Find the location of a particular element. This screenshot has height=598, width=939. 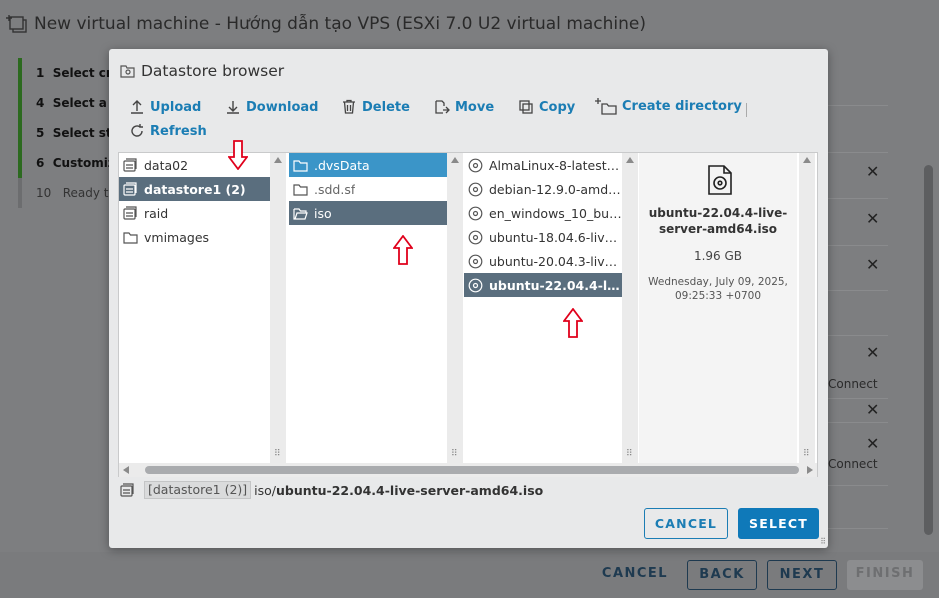

wizard-scrollbar is located at coordinates (928, 350).